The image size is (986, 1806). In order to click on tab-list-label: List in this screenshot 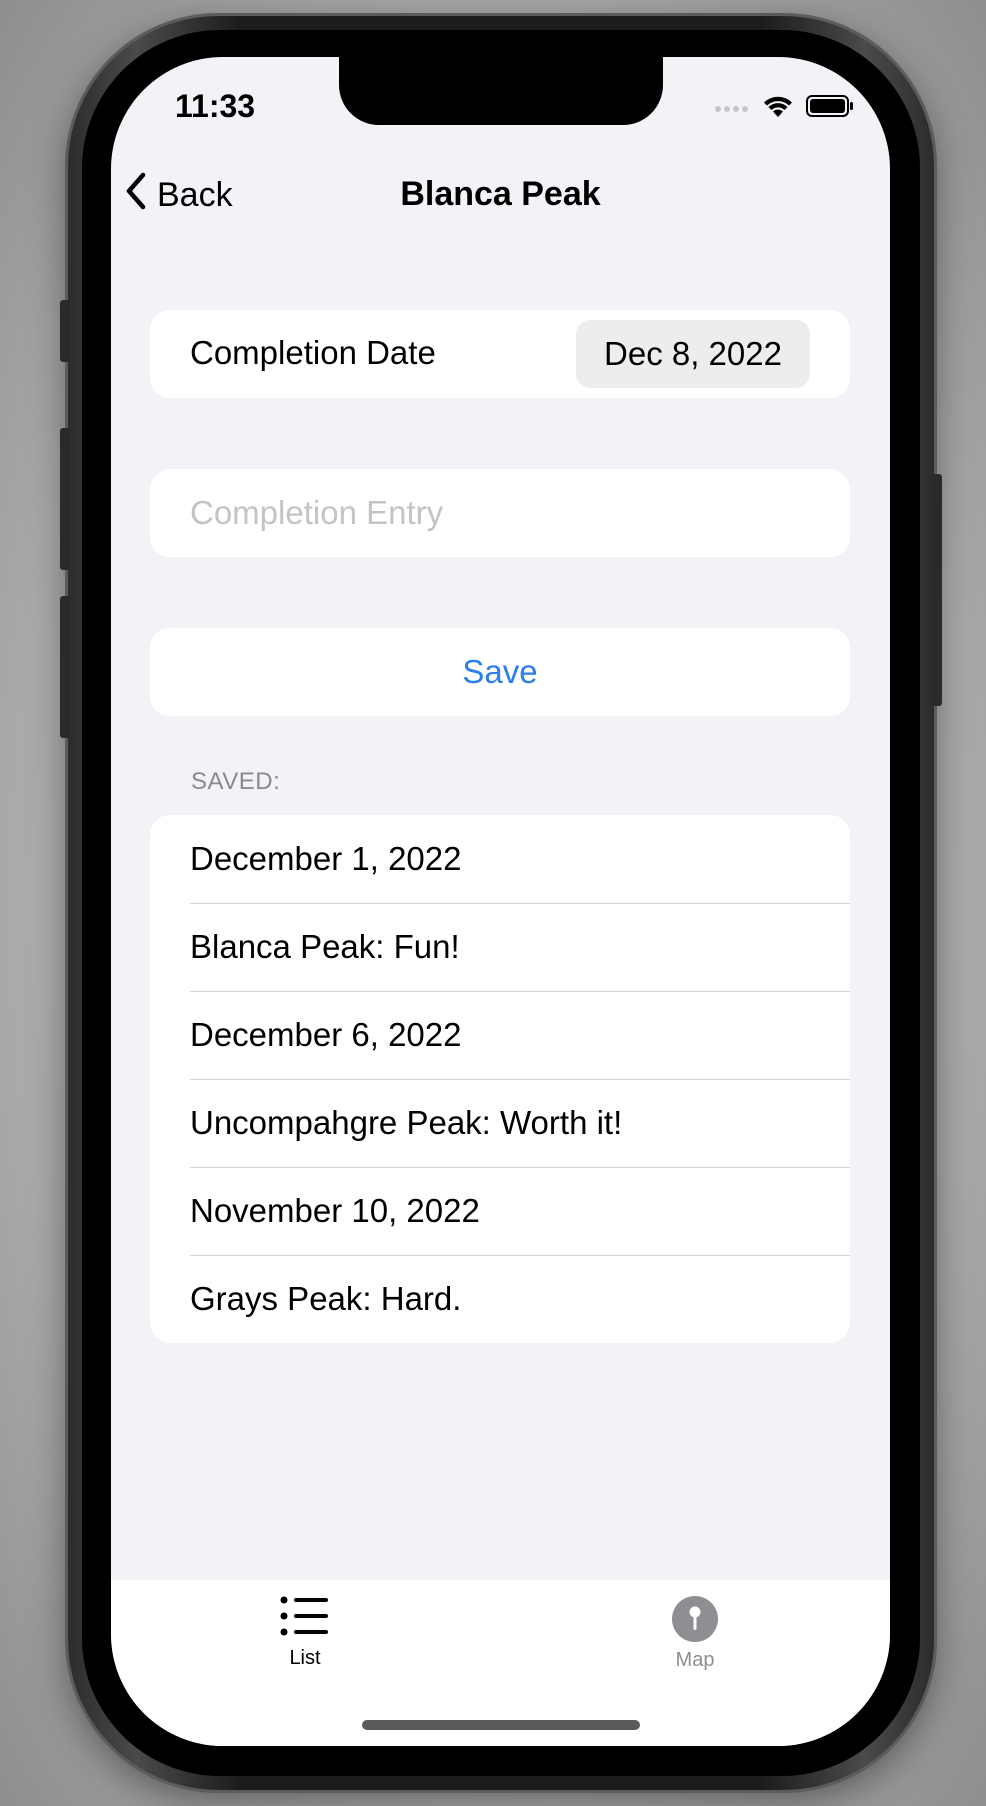, I will do `click(305, 1658)`.